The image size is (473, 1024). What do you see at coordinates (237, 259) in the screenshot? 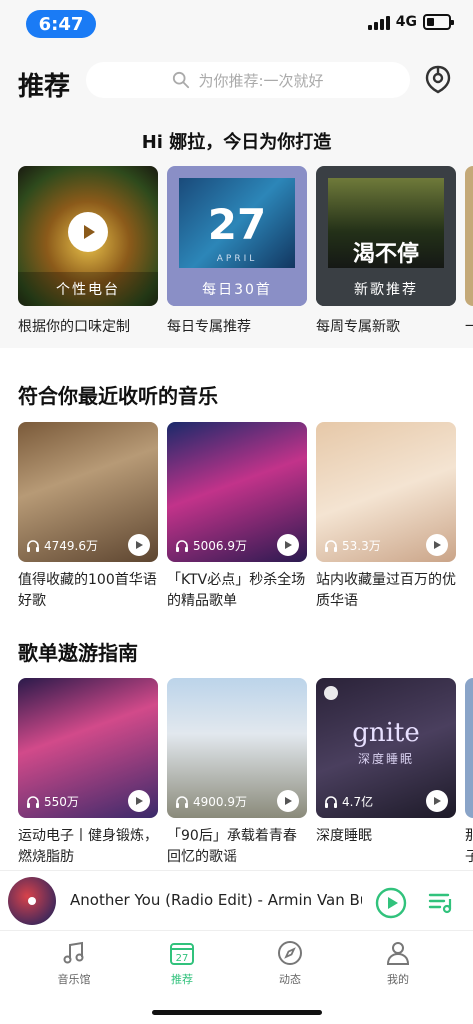
I see `daily-month: APRIL` at bounding box center [237, 259].